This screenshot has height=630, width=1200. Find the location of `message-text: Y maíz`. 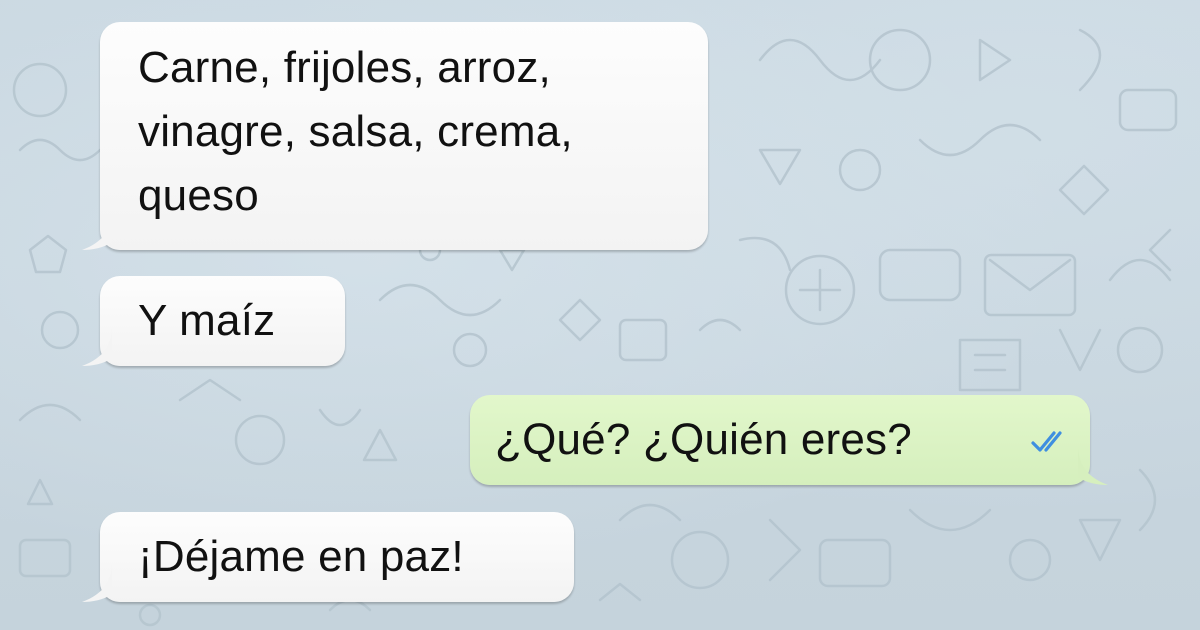

message-text: Y maíz is located at coordinates (207, 320).